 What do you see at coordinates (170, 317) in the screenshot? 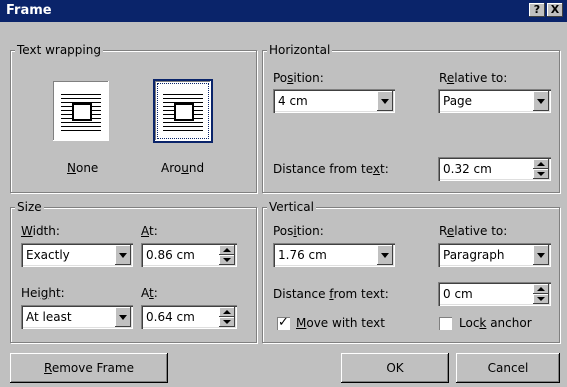
I see `height-at-value: 0.64 cm` at bounding box center [170, 317].